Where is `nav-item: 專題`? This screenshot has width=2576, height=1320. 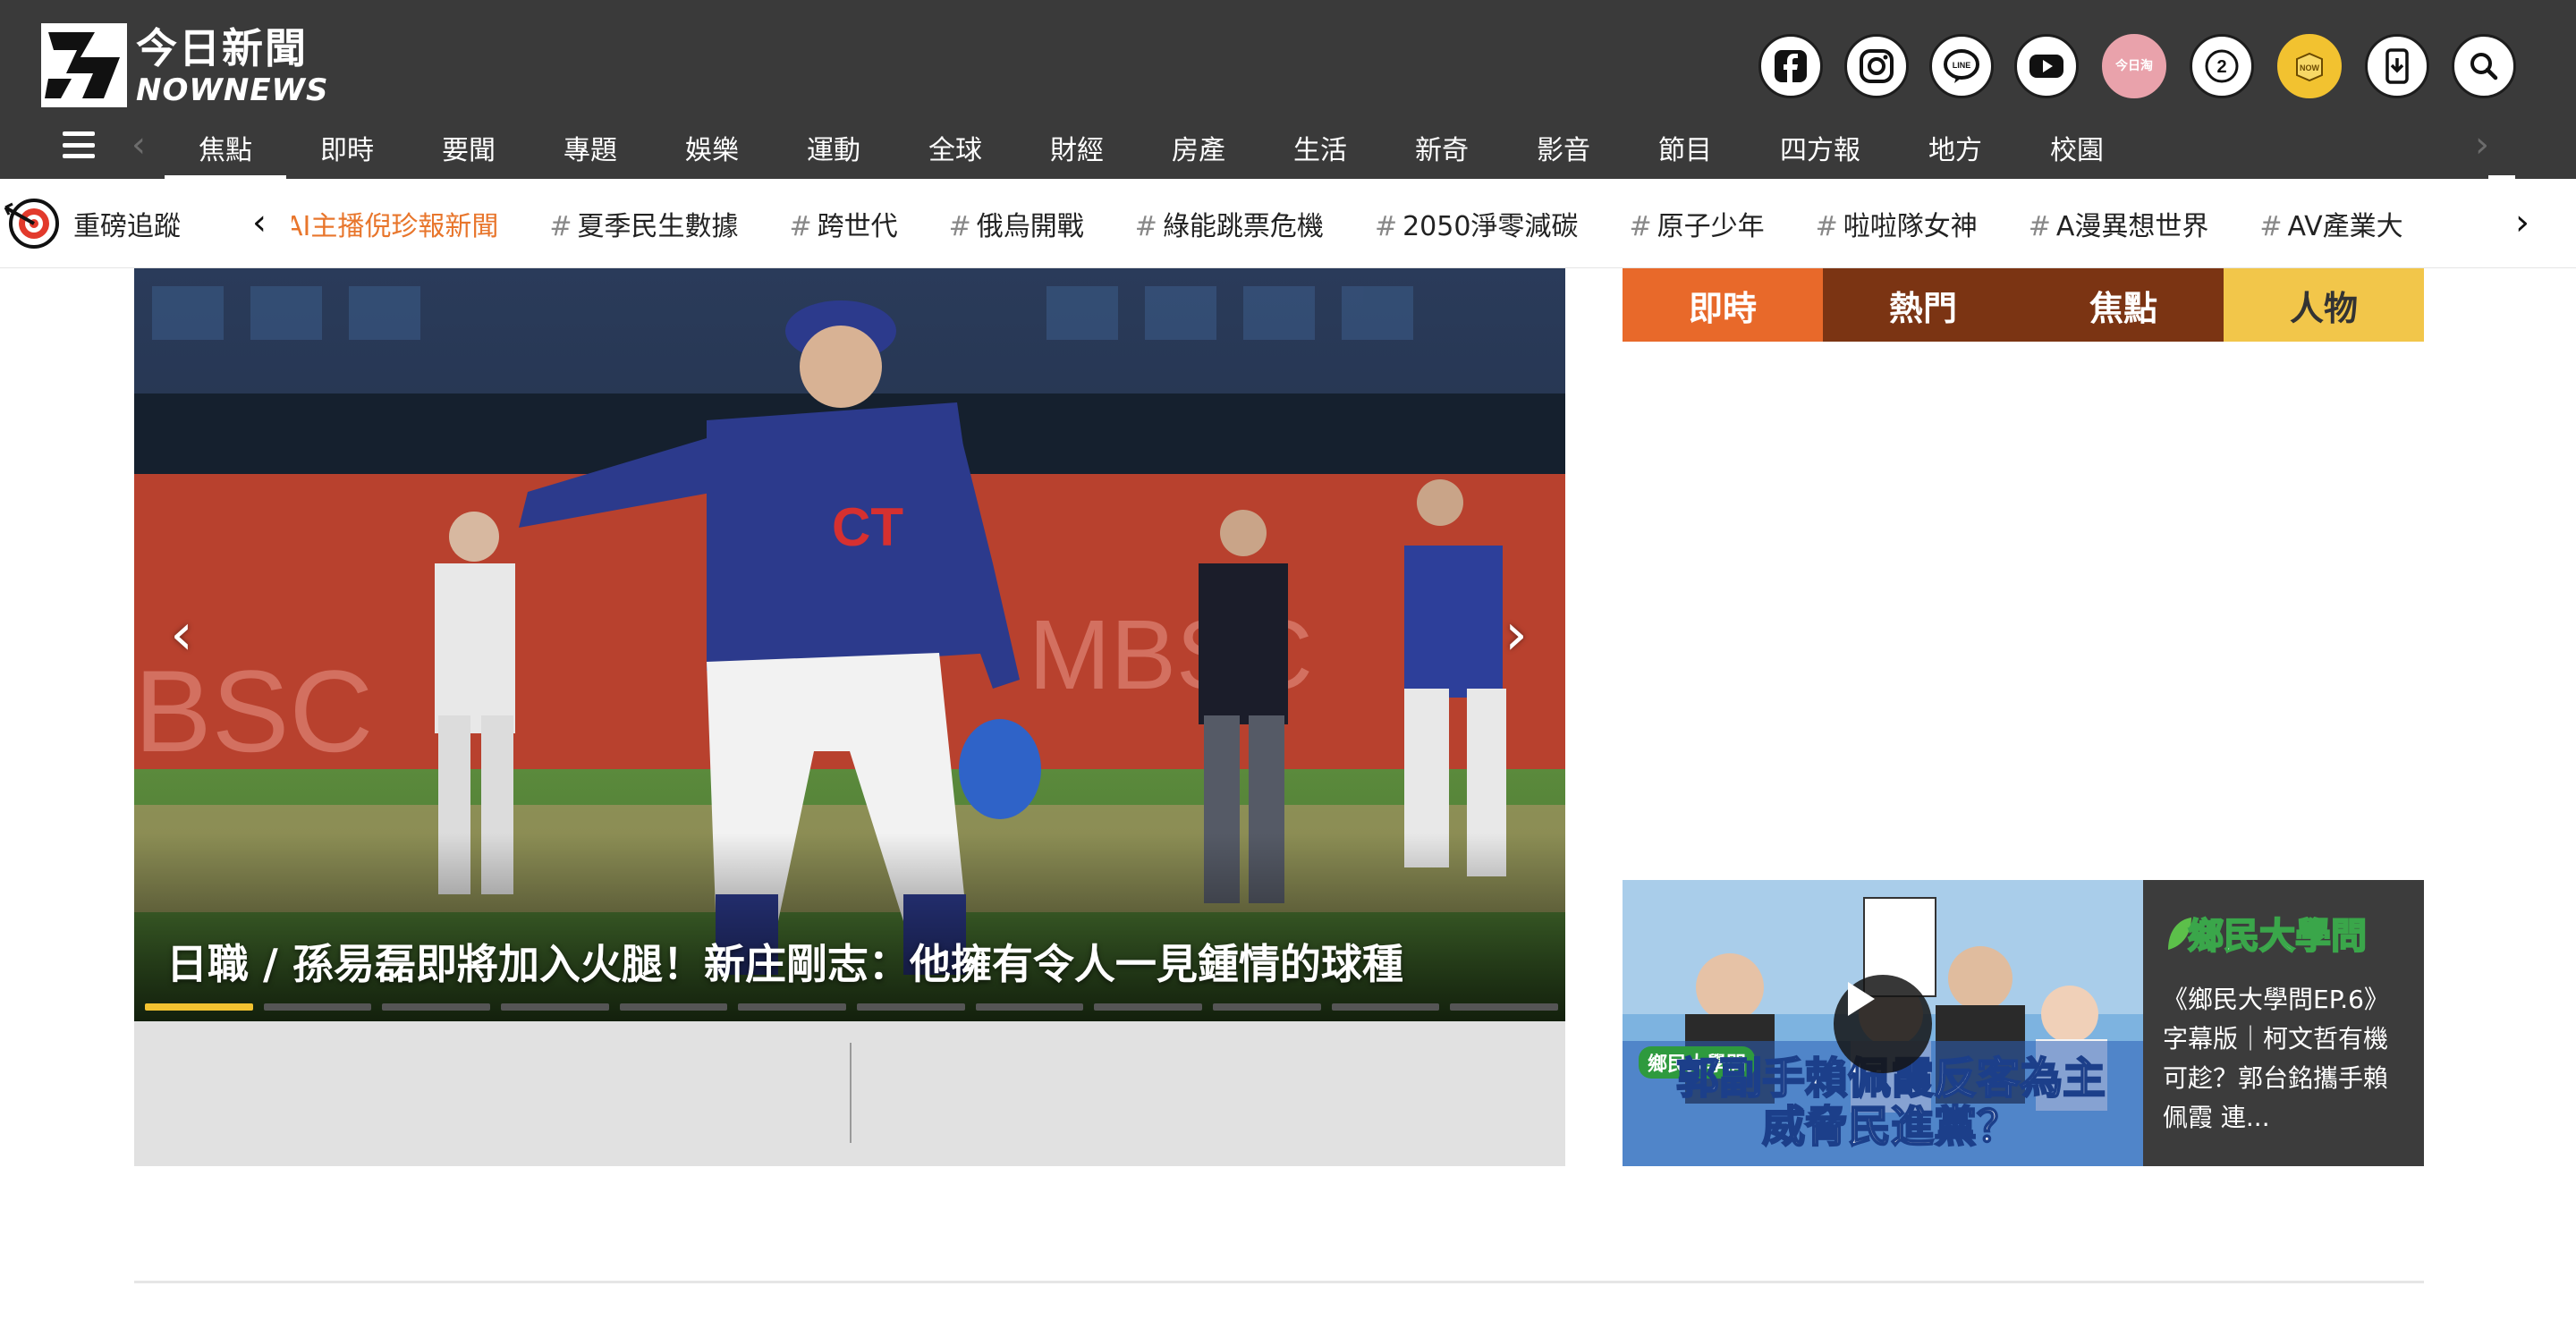
nav-item: 專題 is located at coordinates (590, 147).